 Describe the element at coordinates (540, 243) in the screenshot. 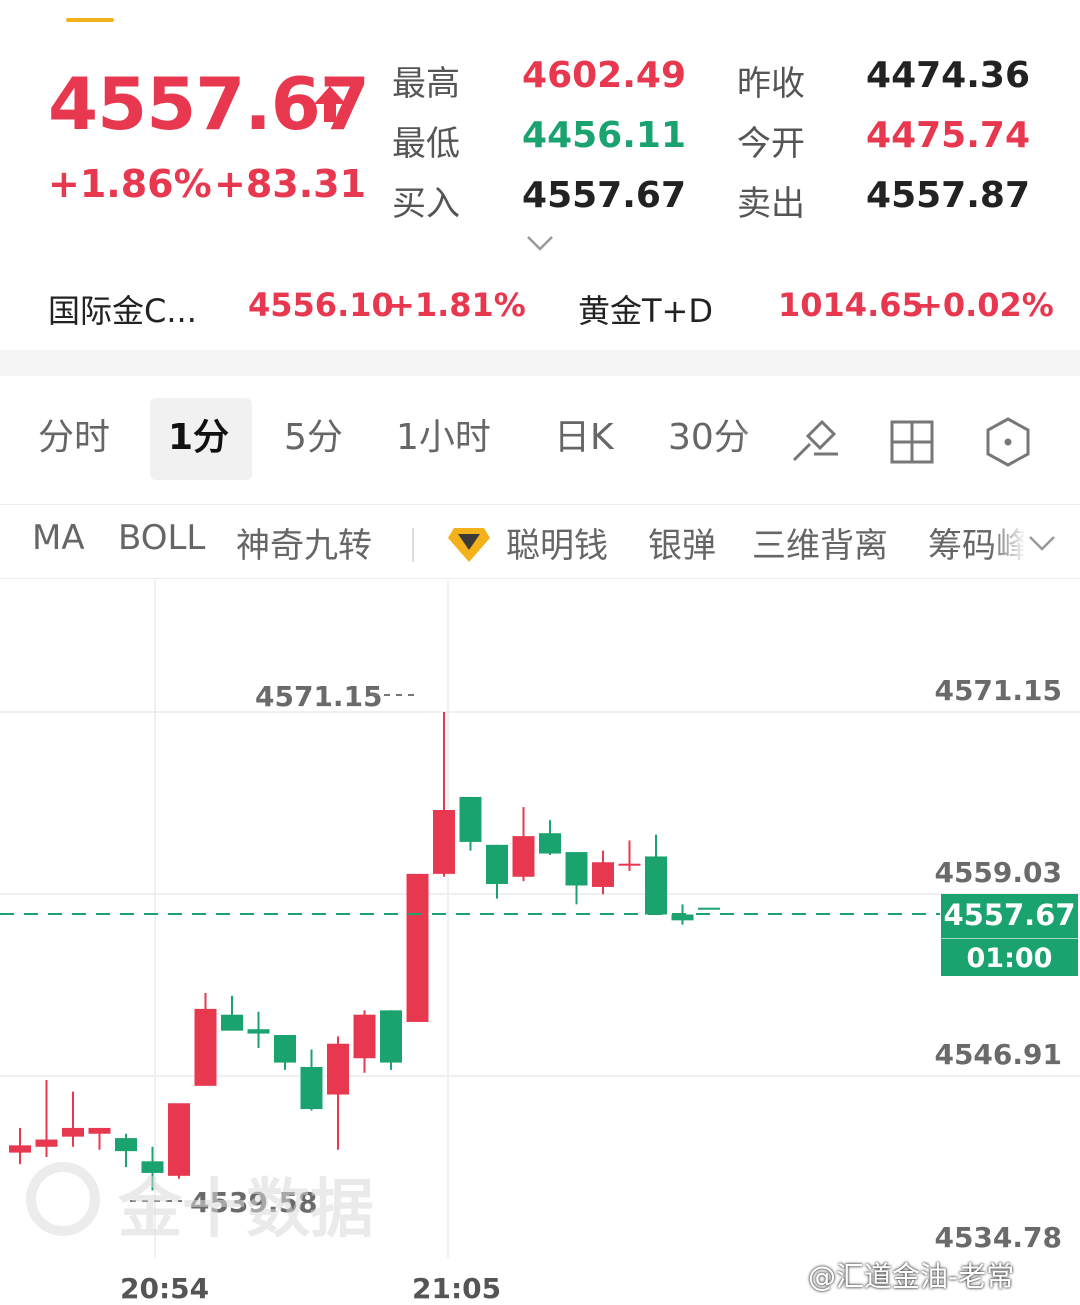

I see `expand-chevron-icon` at that location.